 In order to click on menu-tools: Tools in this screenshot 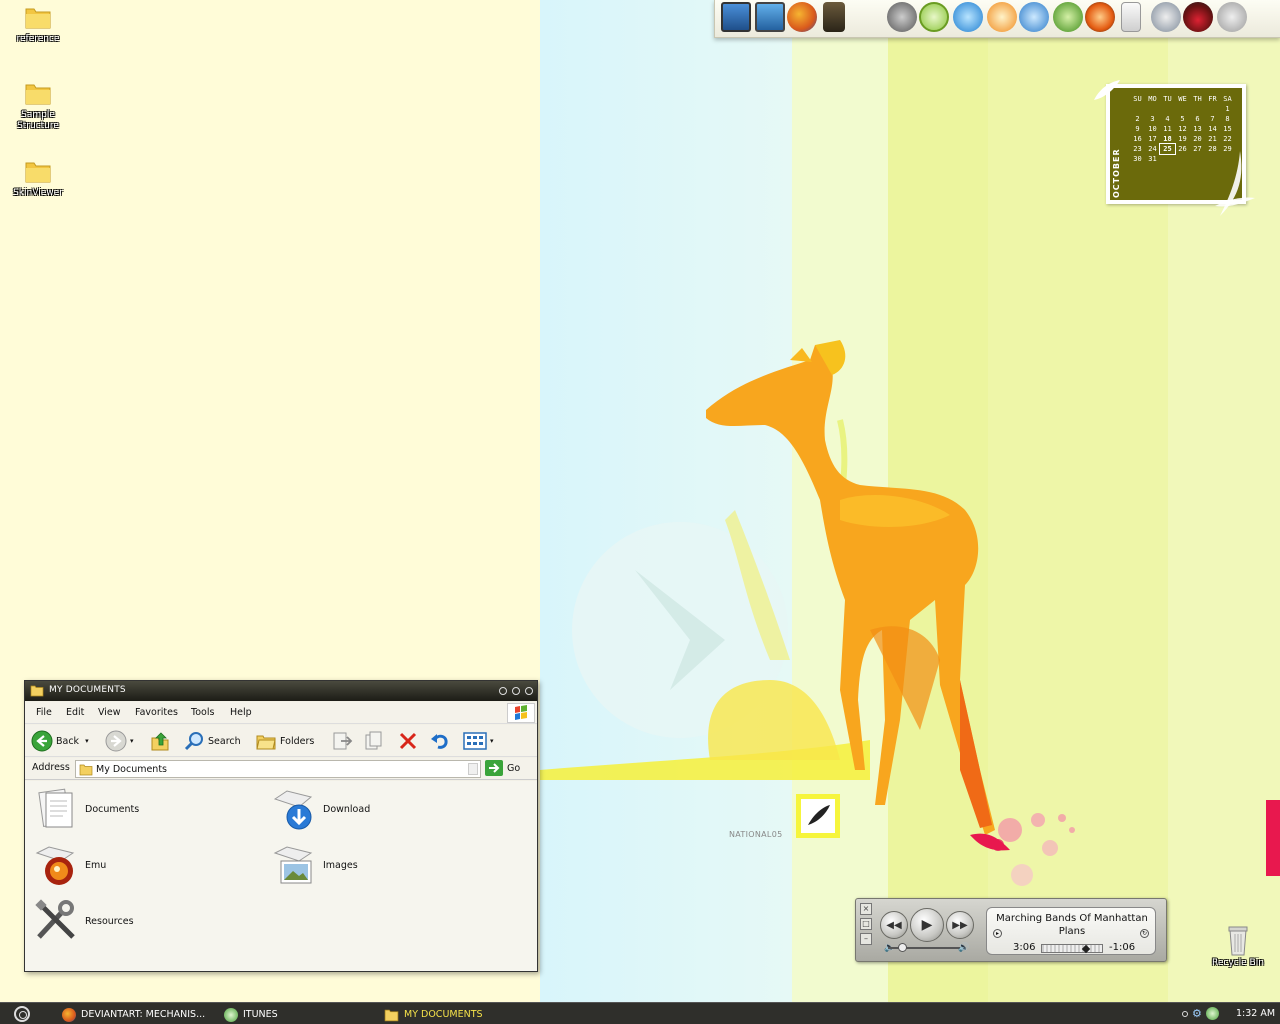, I will do `click(202, 712)`.